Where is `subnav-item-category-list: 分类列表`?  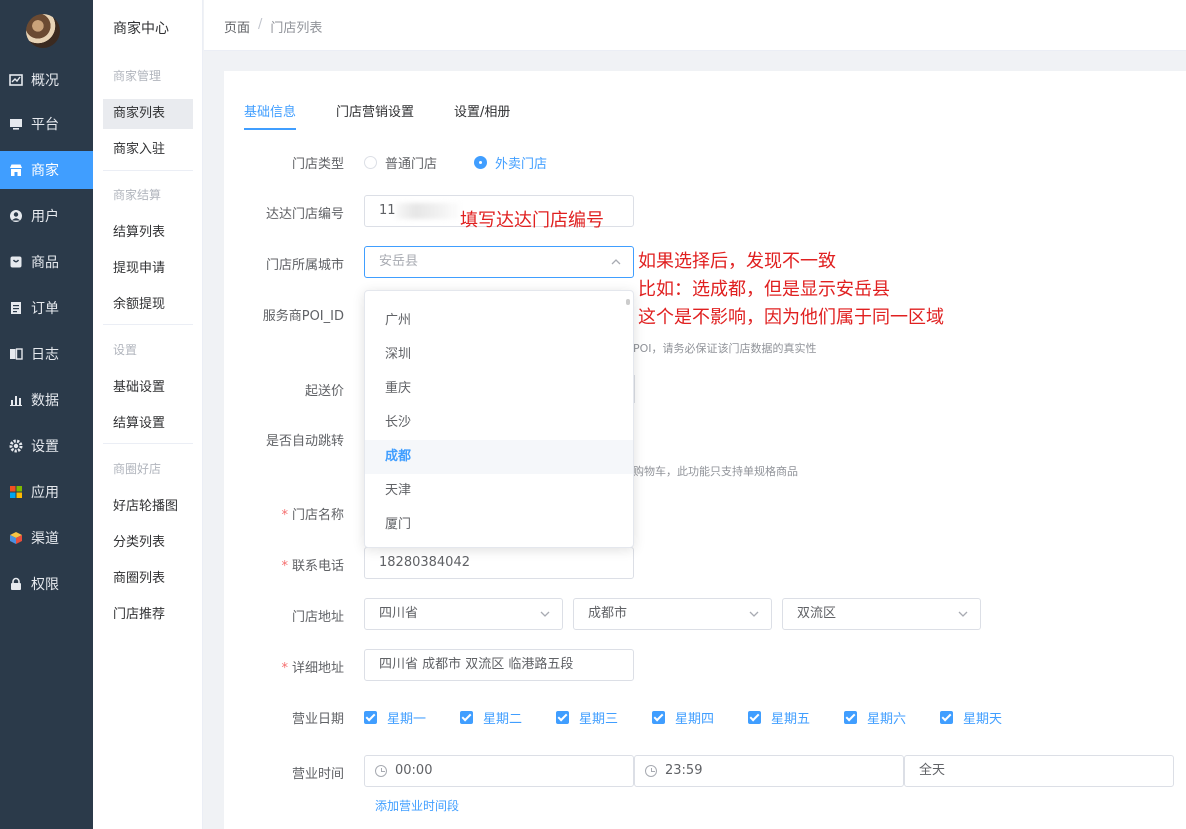
subnav-item-category-list: 分类列表 is located at coordinates (148, 543).